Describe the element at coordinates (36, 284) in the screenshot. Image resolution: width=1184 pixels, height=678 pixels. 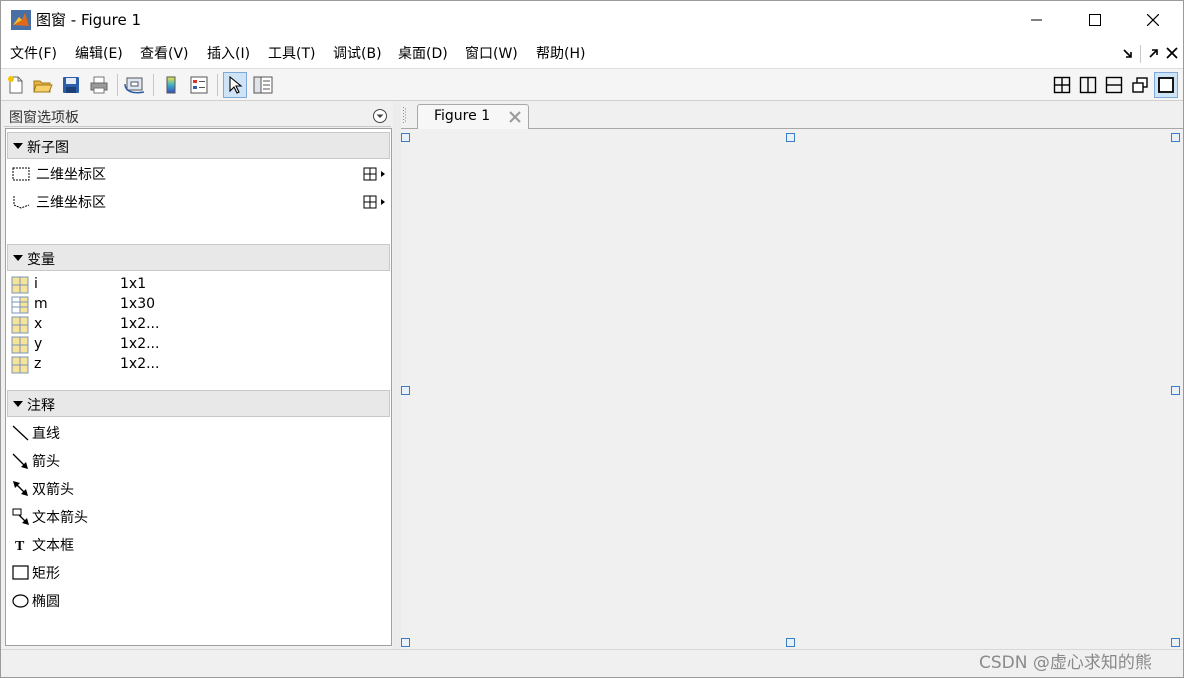
I see `variable-name: i` at that location.